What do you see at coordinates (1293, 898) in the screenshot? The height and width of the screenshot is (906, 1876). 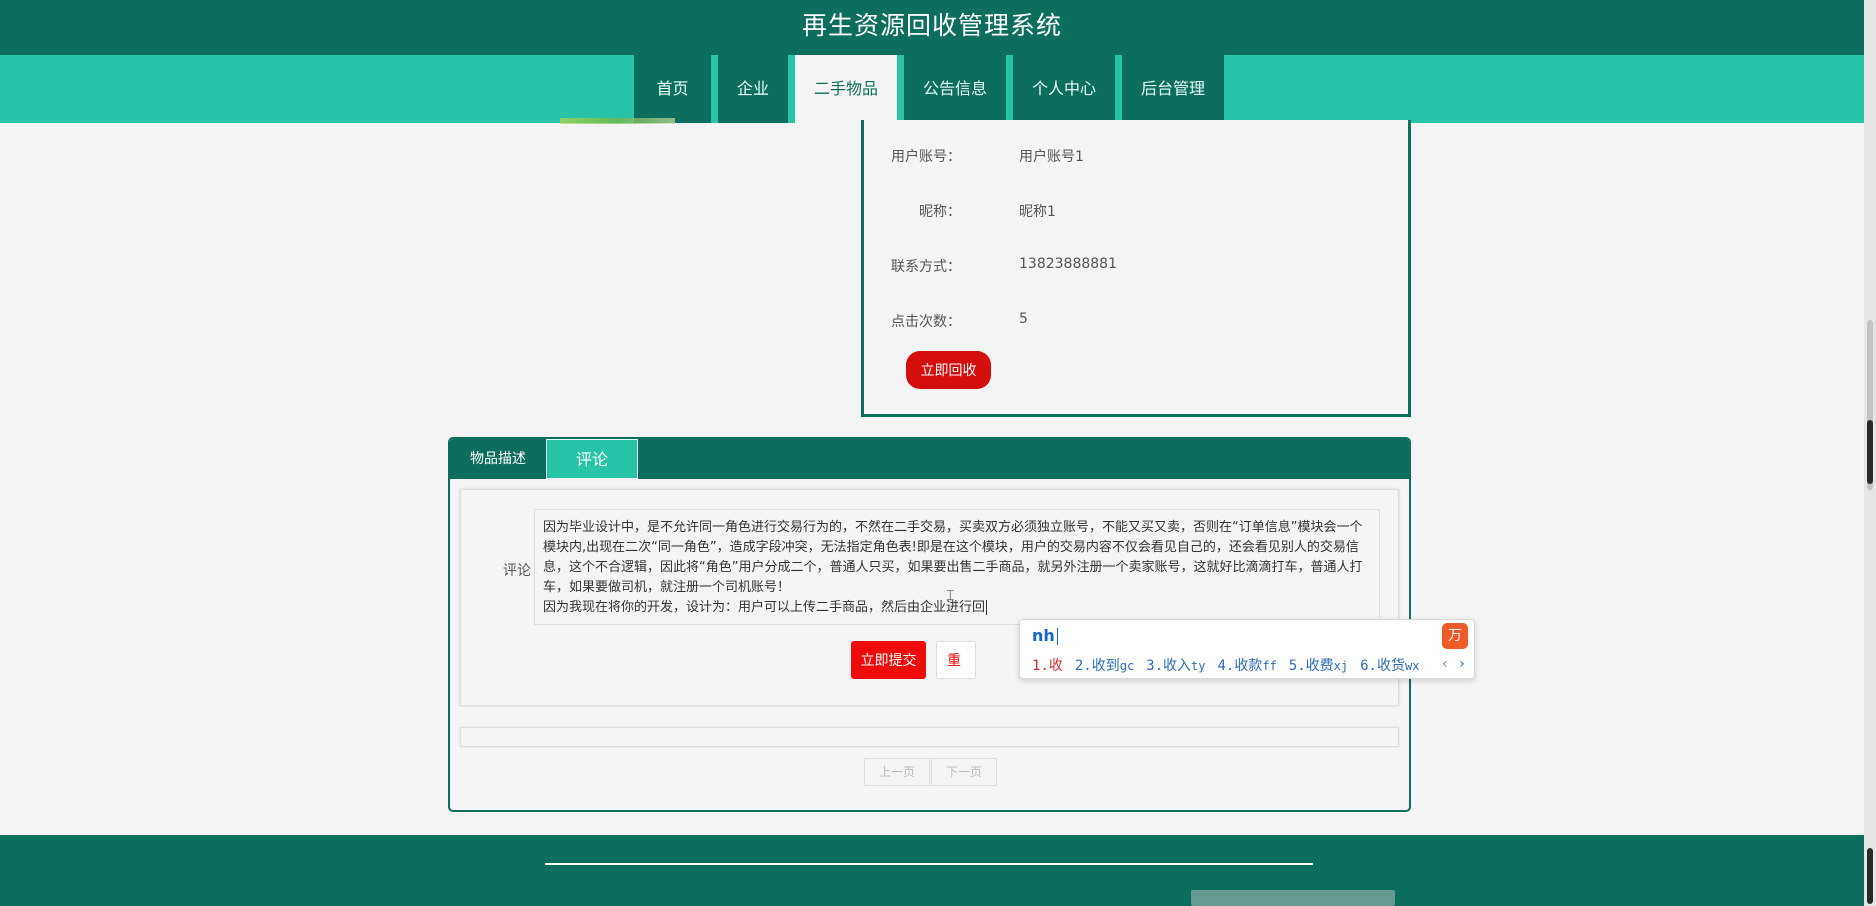 I see `ime-toolbar` at bounding box center [1293, 898].